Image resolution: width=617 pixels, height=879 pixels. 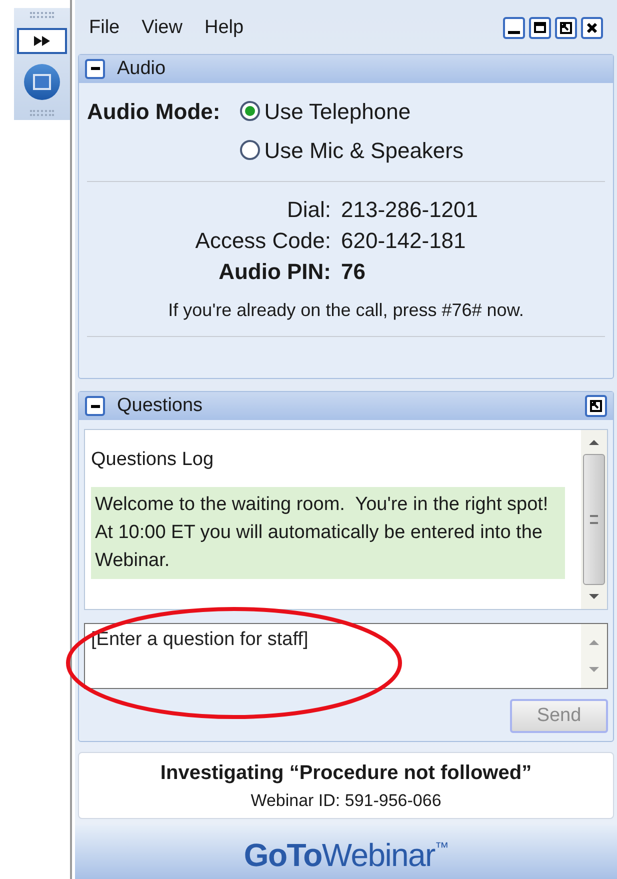 I want to click on expand-button, so click(x=42, y=41).